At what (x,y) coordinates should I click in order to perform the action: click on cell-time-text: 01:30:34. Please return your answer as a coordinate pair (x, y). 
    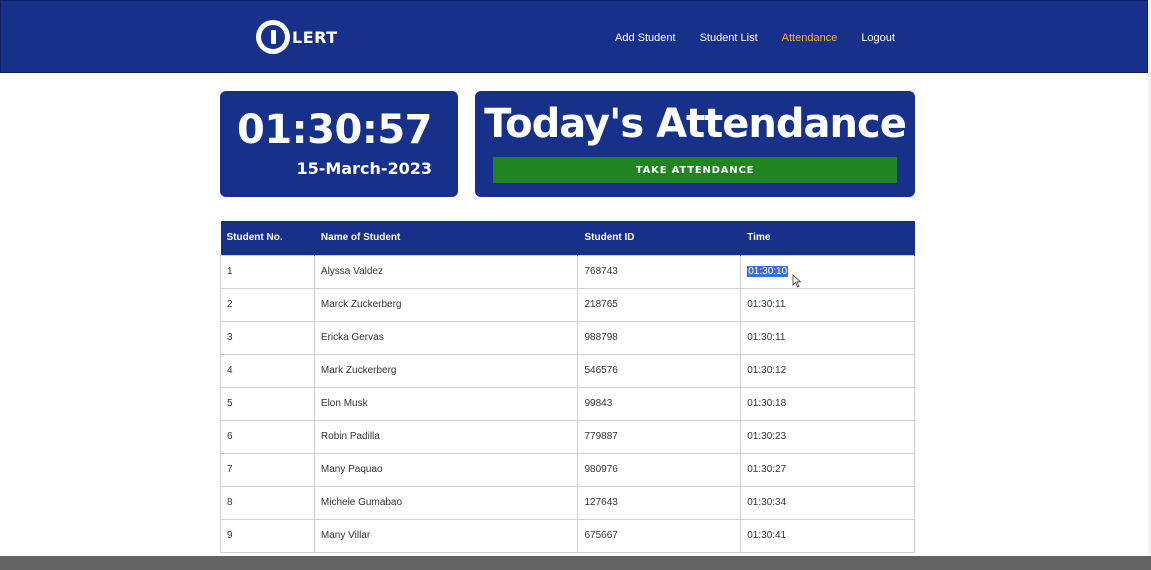
    Looking at the image, I should click on (767, 502).